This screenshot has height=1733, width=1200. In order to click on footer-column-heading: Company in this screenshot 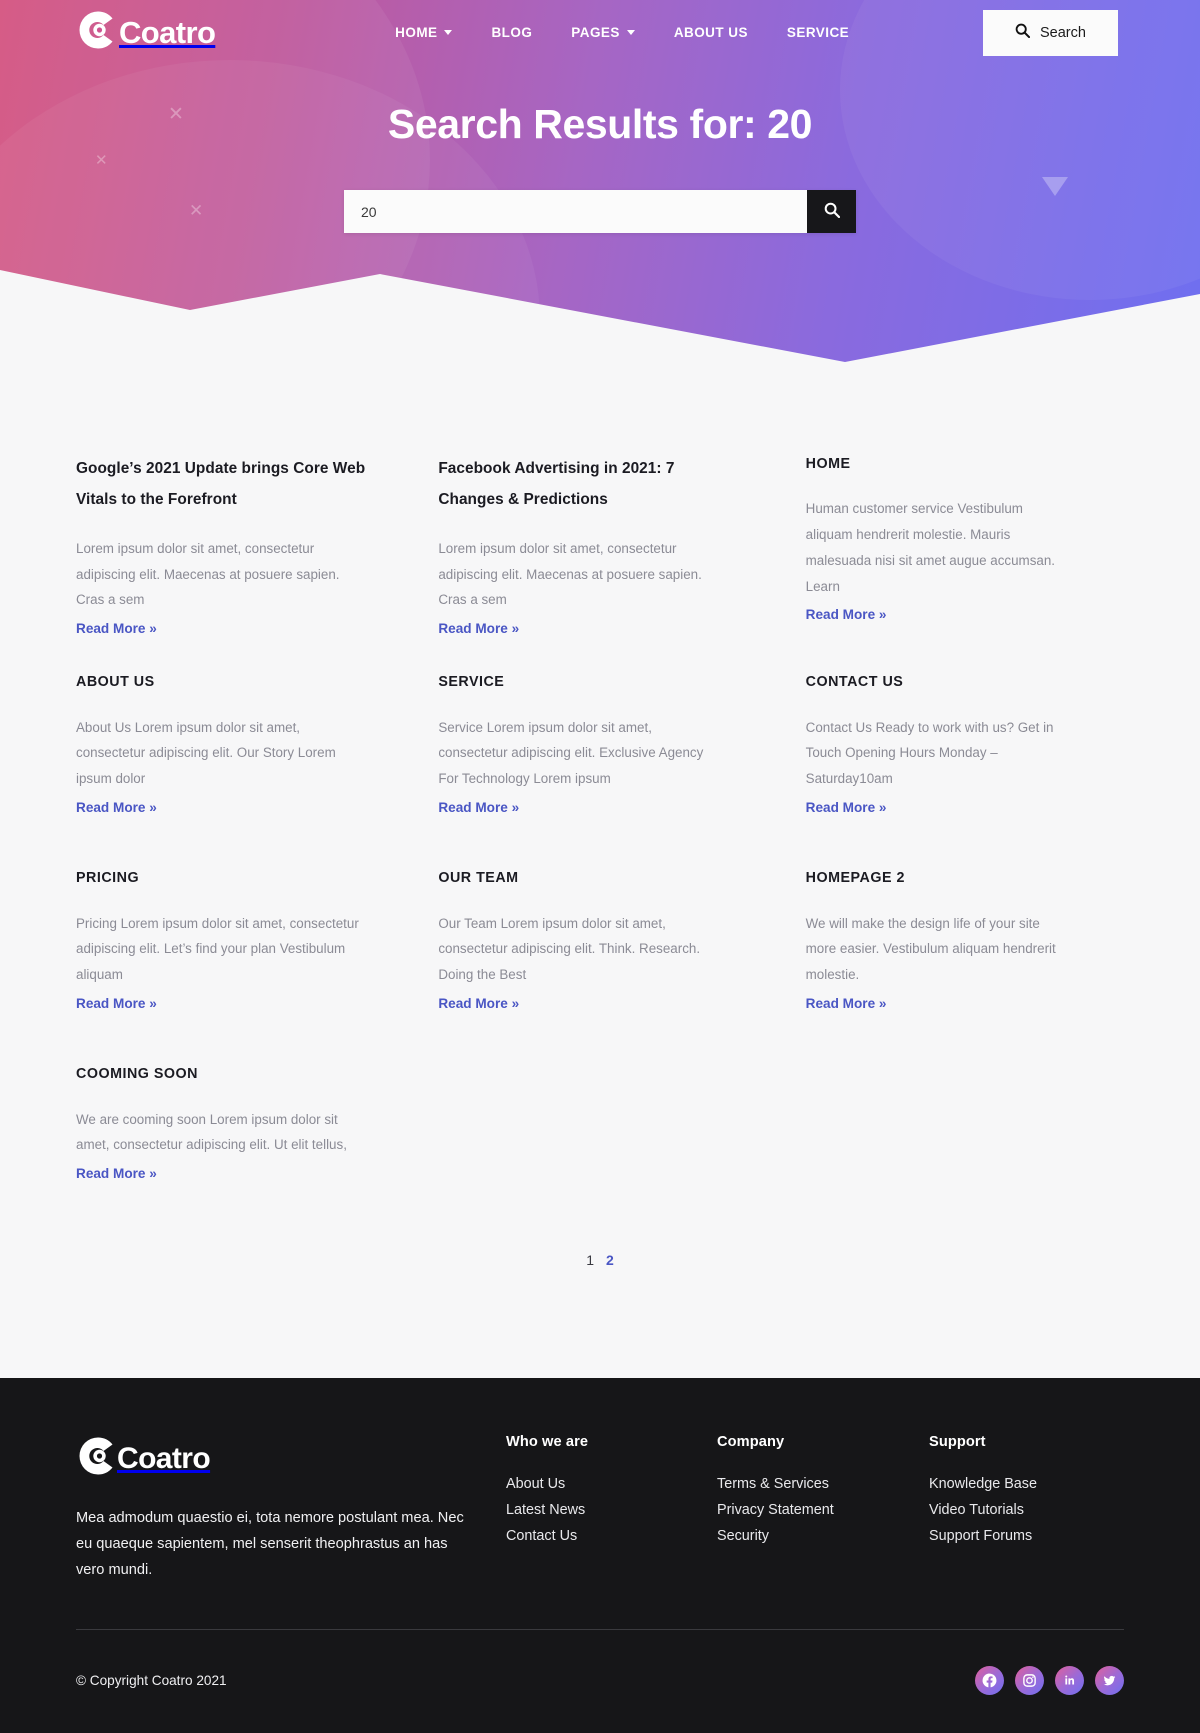, I will do `click(751, 1442)`.